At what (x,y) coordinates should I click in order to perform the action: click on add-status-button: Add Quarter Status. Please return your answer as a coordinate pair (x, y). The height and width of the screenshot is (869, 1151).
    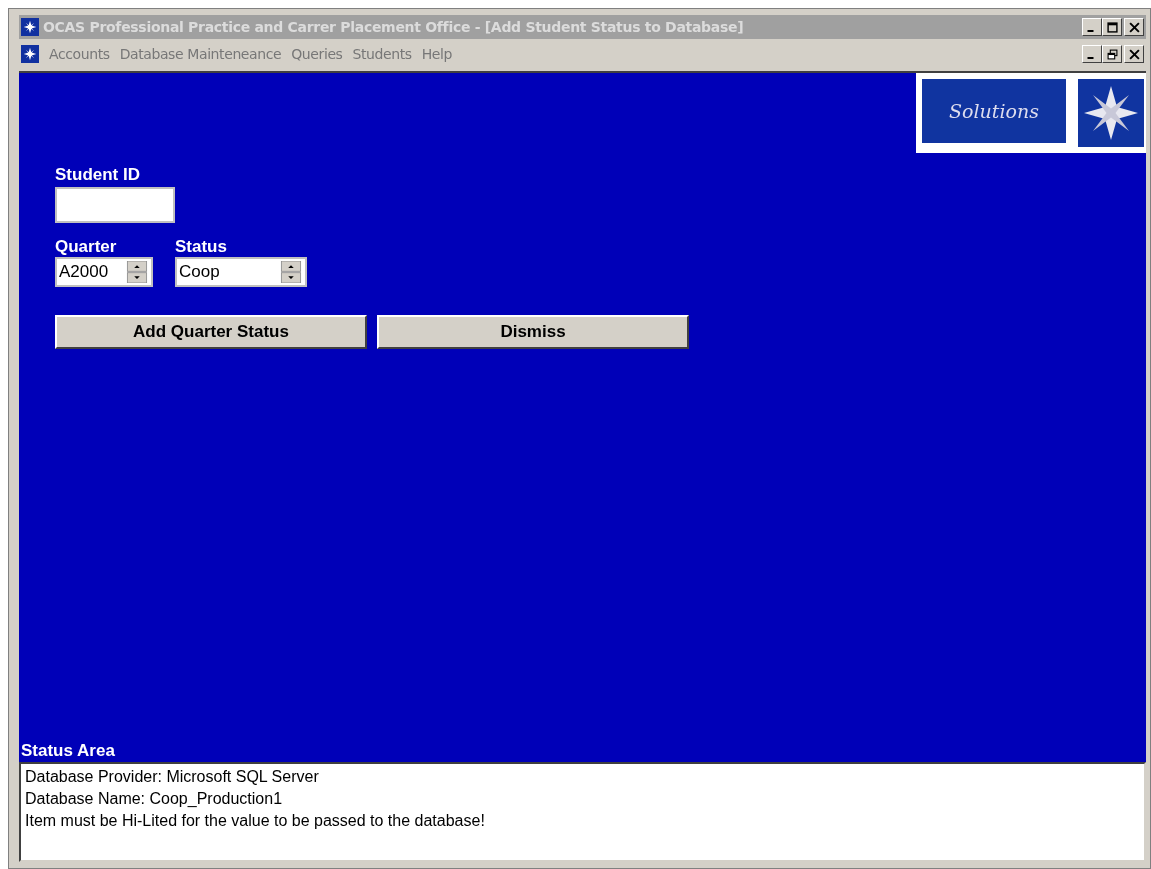
    Looking at the image, I should click on (211, 332).